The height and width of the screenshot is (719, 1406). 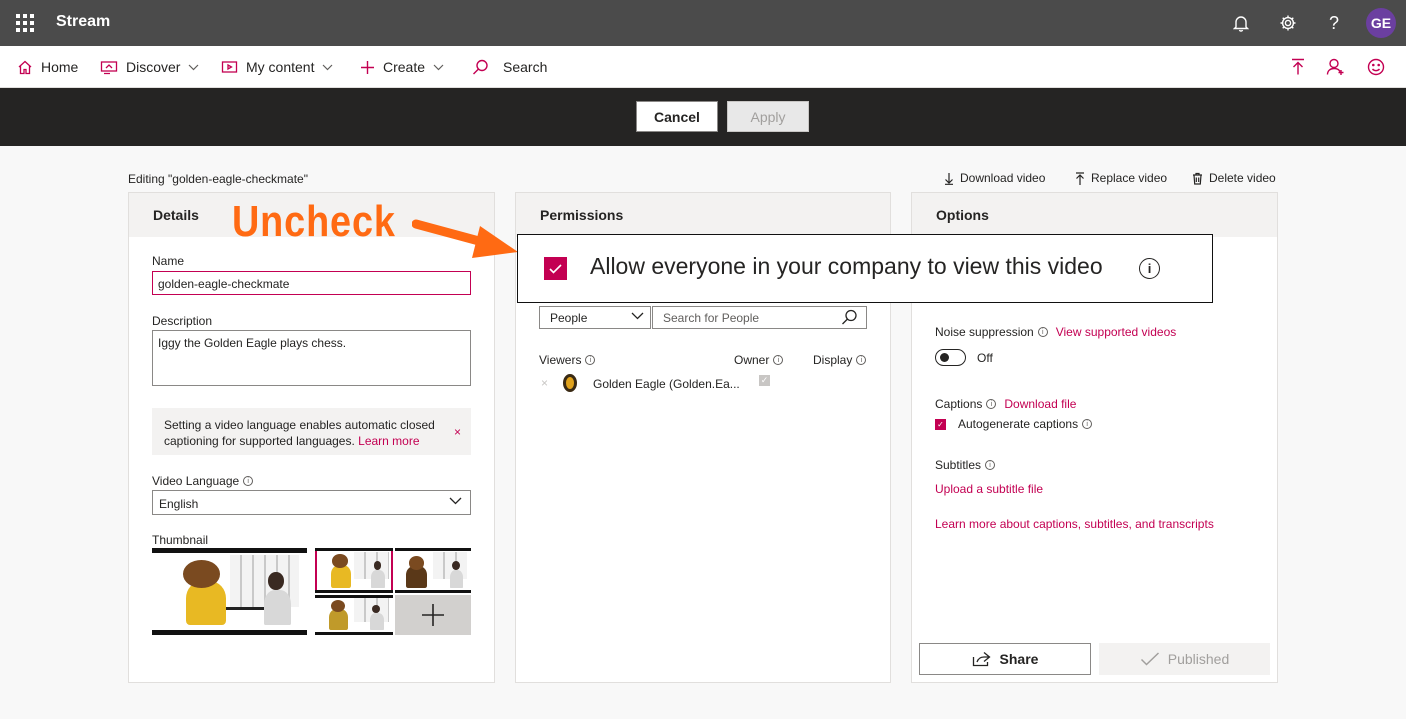 What do you see at coordinates (1094, 215) in the screenshot?
I see `options-header: Options` at bounding box center [1094, 215].